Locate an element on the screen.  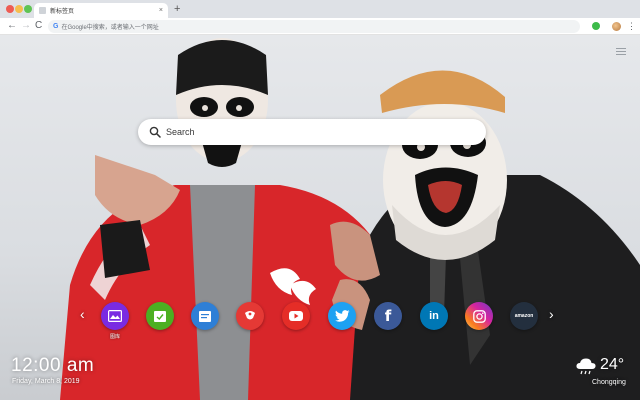
notes-icon is located at coordinates (205, 316).